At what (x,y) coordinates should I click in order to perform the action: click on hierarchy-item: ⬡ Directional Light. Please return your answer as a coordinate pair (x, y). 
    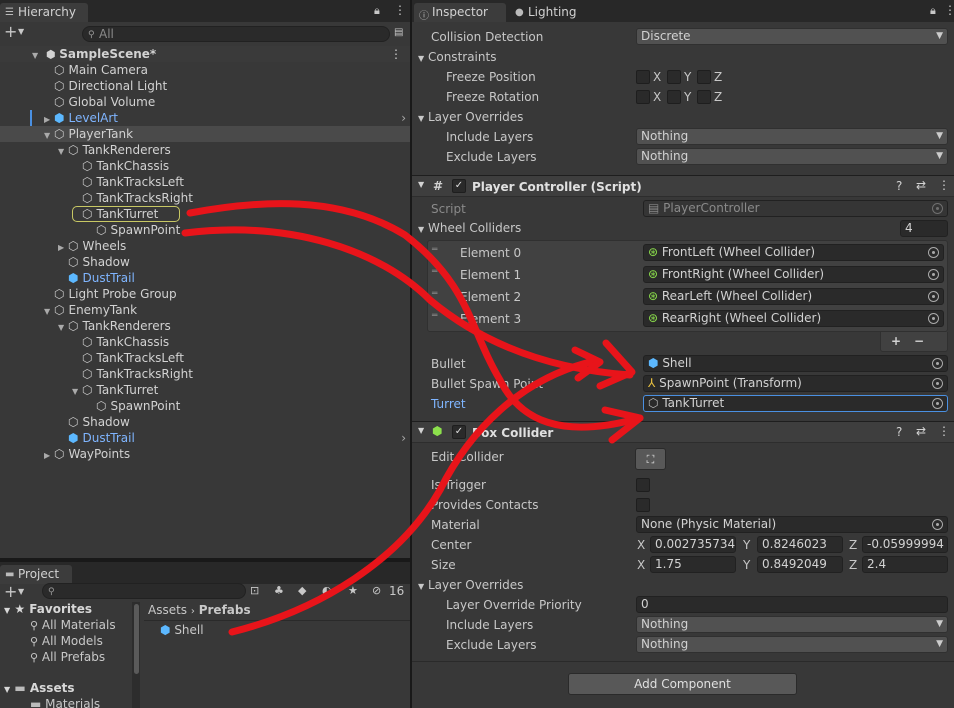
    Looking at the image, I should click on (205, 86).